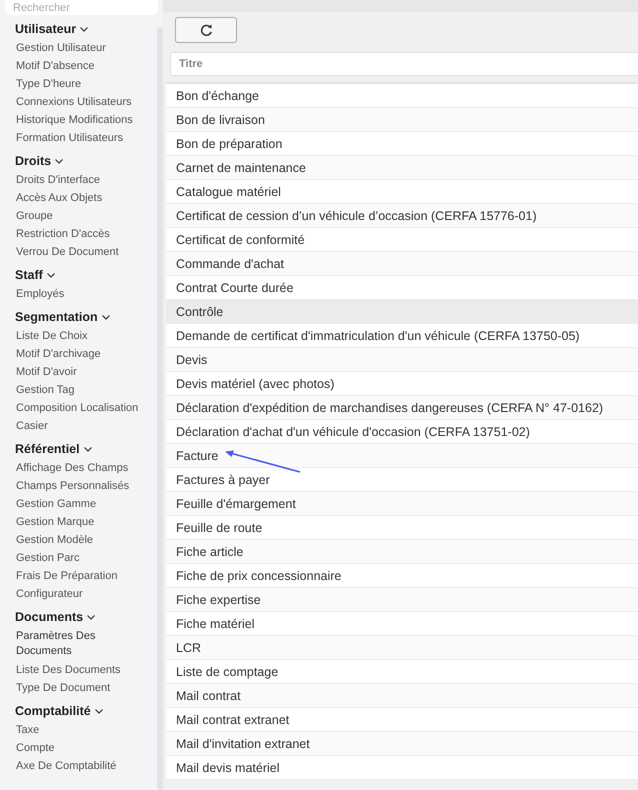  I want to click on table-row: Mail d'invitation extranet, so click(402, 744).